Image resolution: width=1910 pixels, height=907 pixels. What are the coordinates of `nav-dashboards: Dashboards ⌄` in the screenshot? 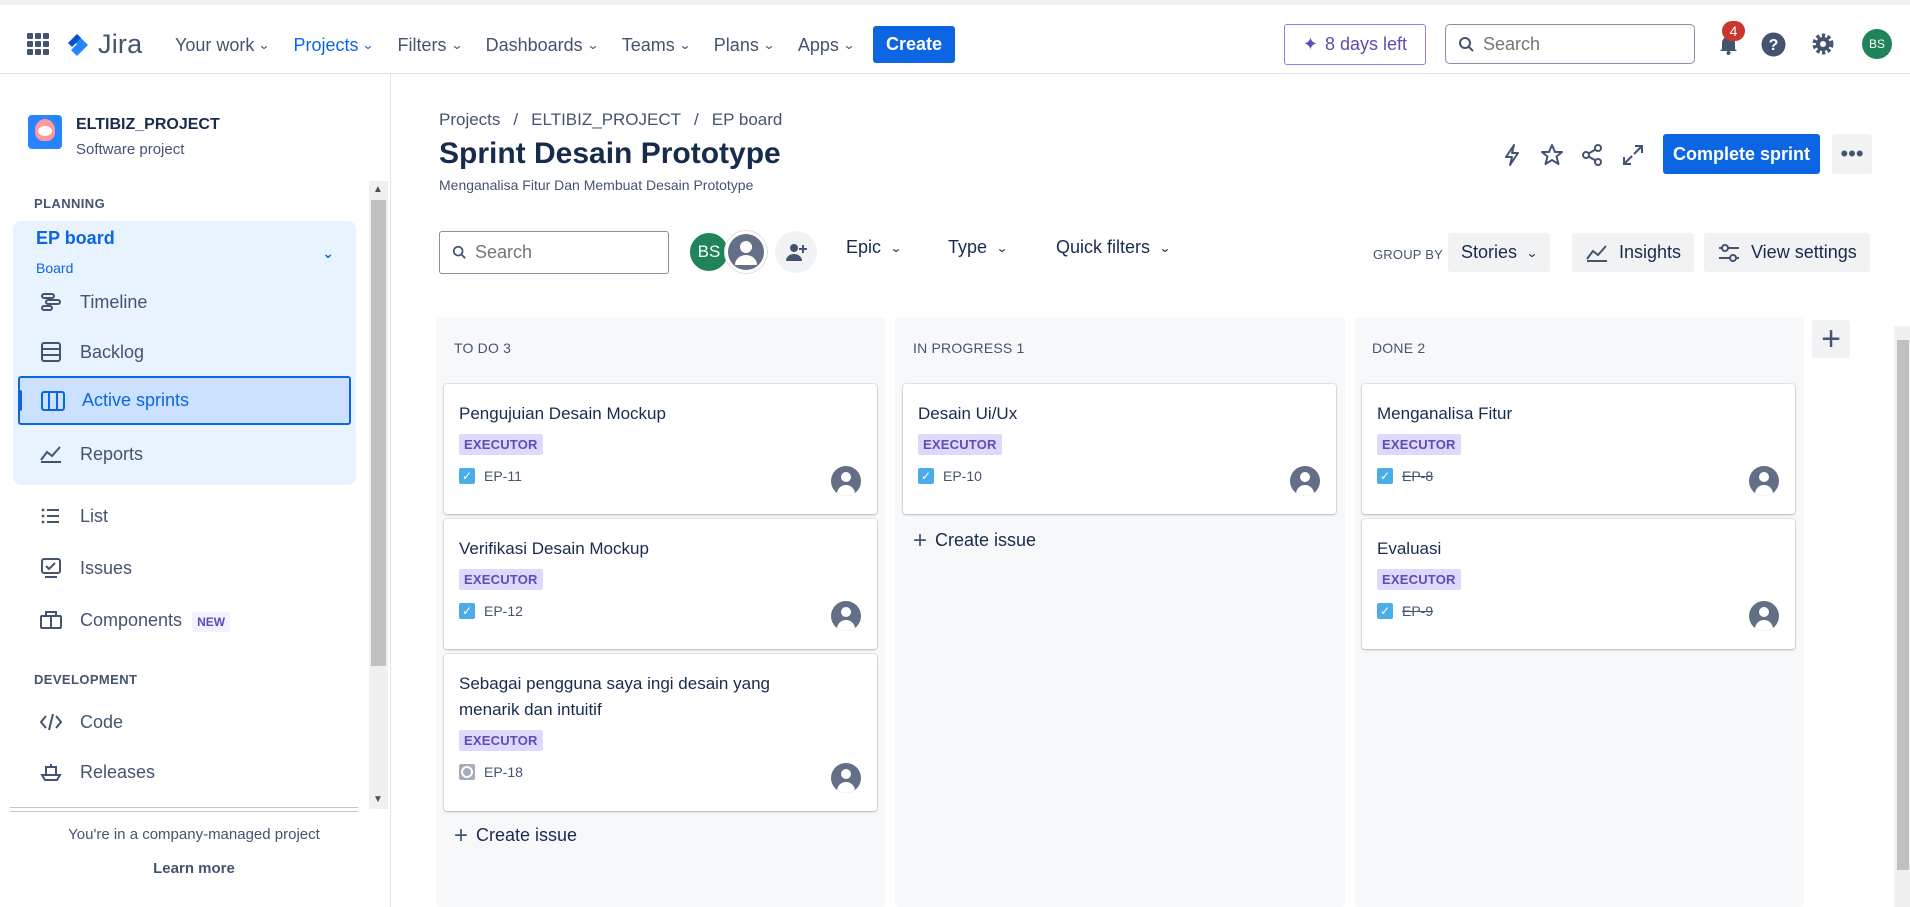 It's located at (542, 45).